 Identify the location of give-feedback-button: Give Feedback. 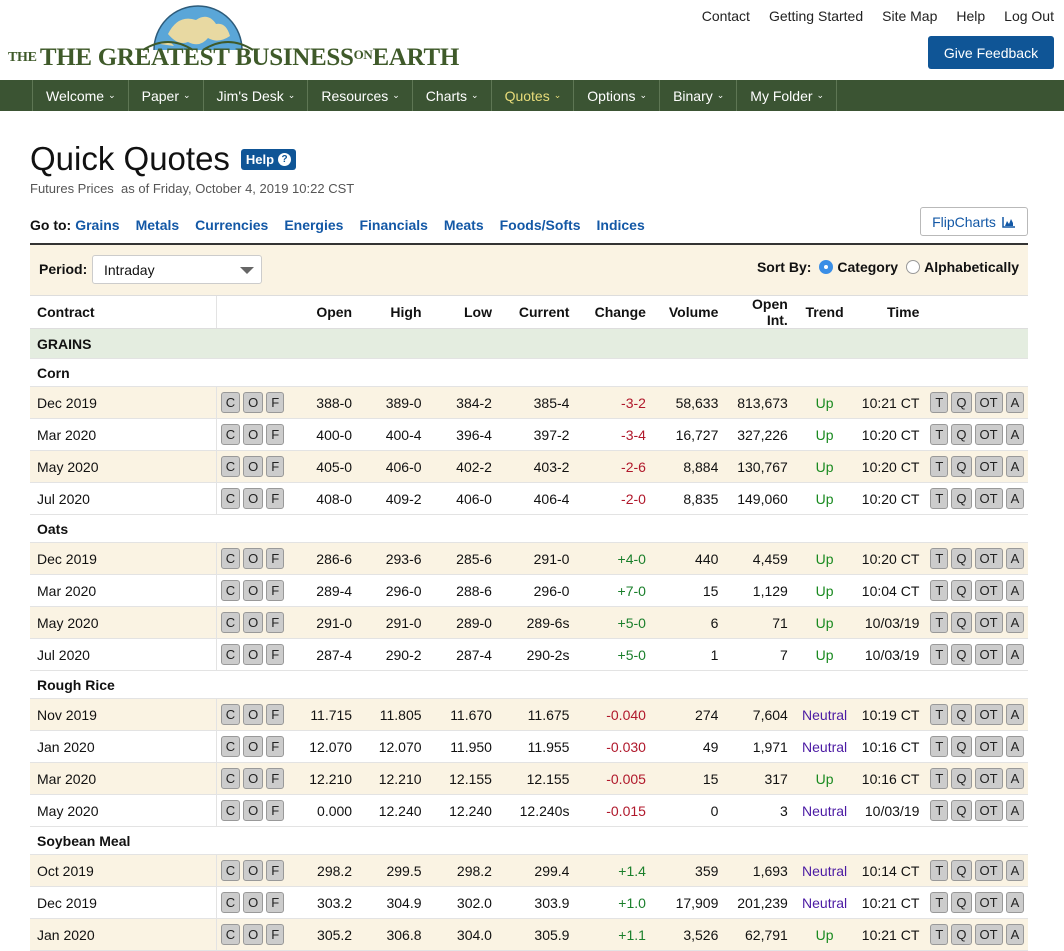
(991, 52).